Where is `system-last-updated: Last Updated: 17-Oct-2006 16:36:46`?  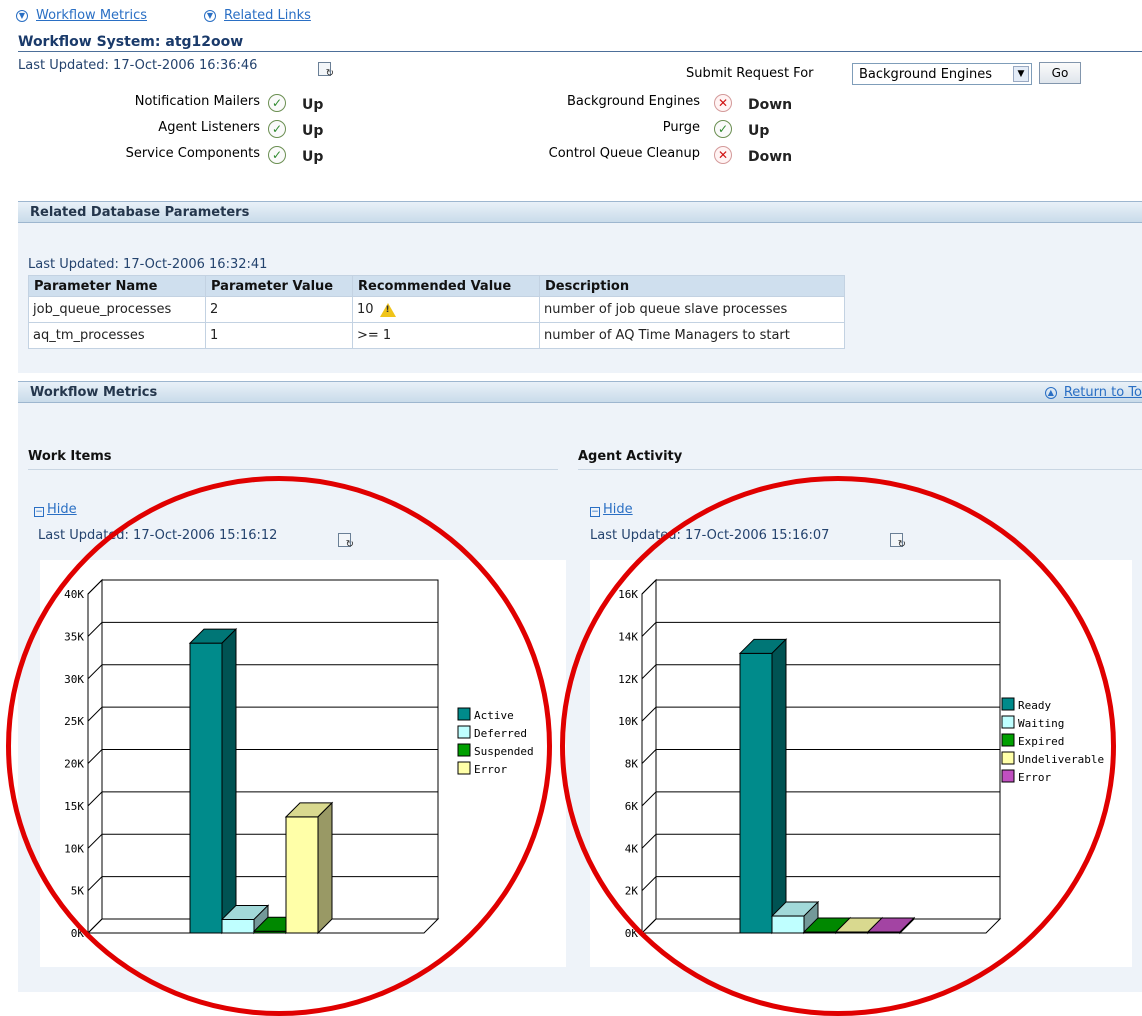
system-last-updated: Last Updated: 17-Oct-2006 16:36:46 is located at coordinates (138, 65).